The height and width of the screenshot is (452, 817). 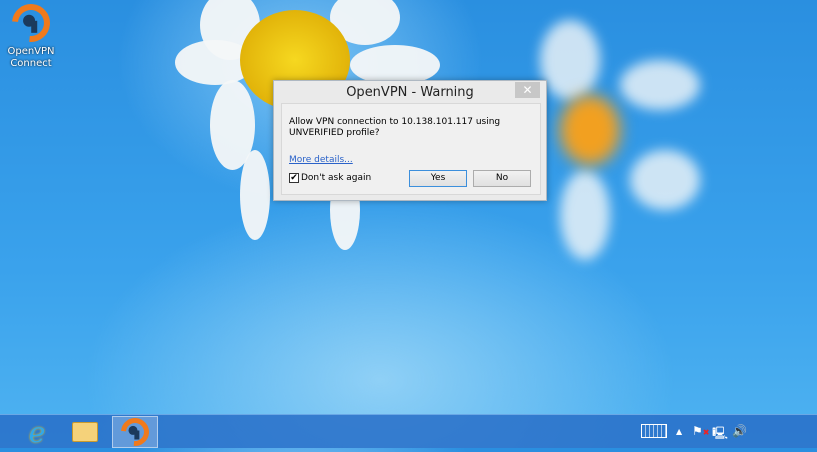 I want to click on network-icon: 🖳, so click(x=720, y=434).